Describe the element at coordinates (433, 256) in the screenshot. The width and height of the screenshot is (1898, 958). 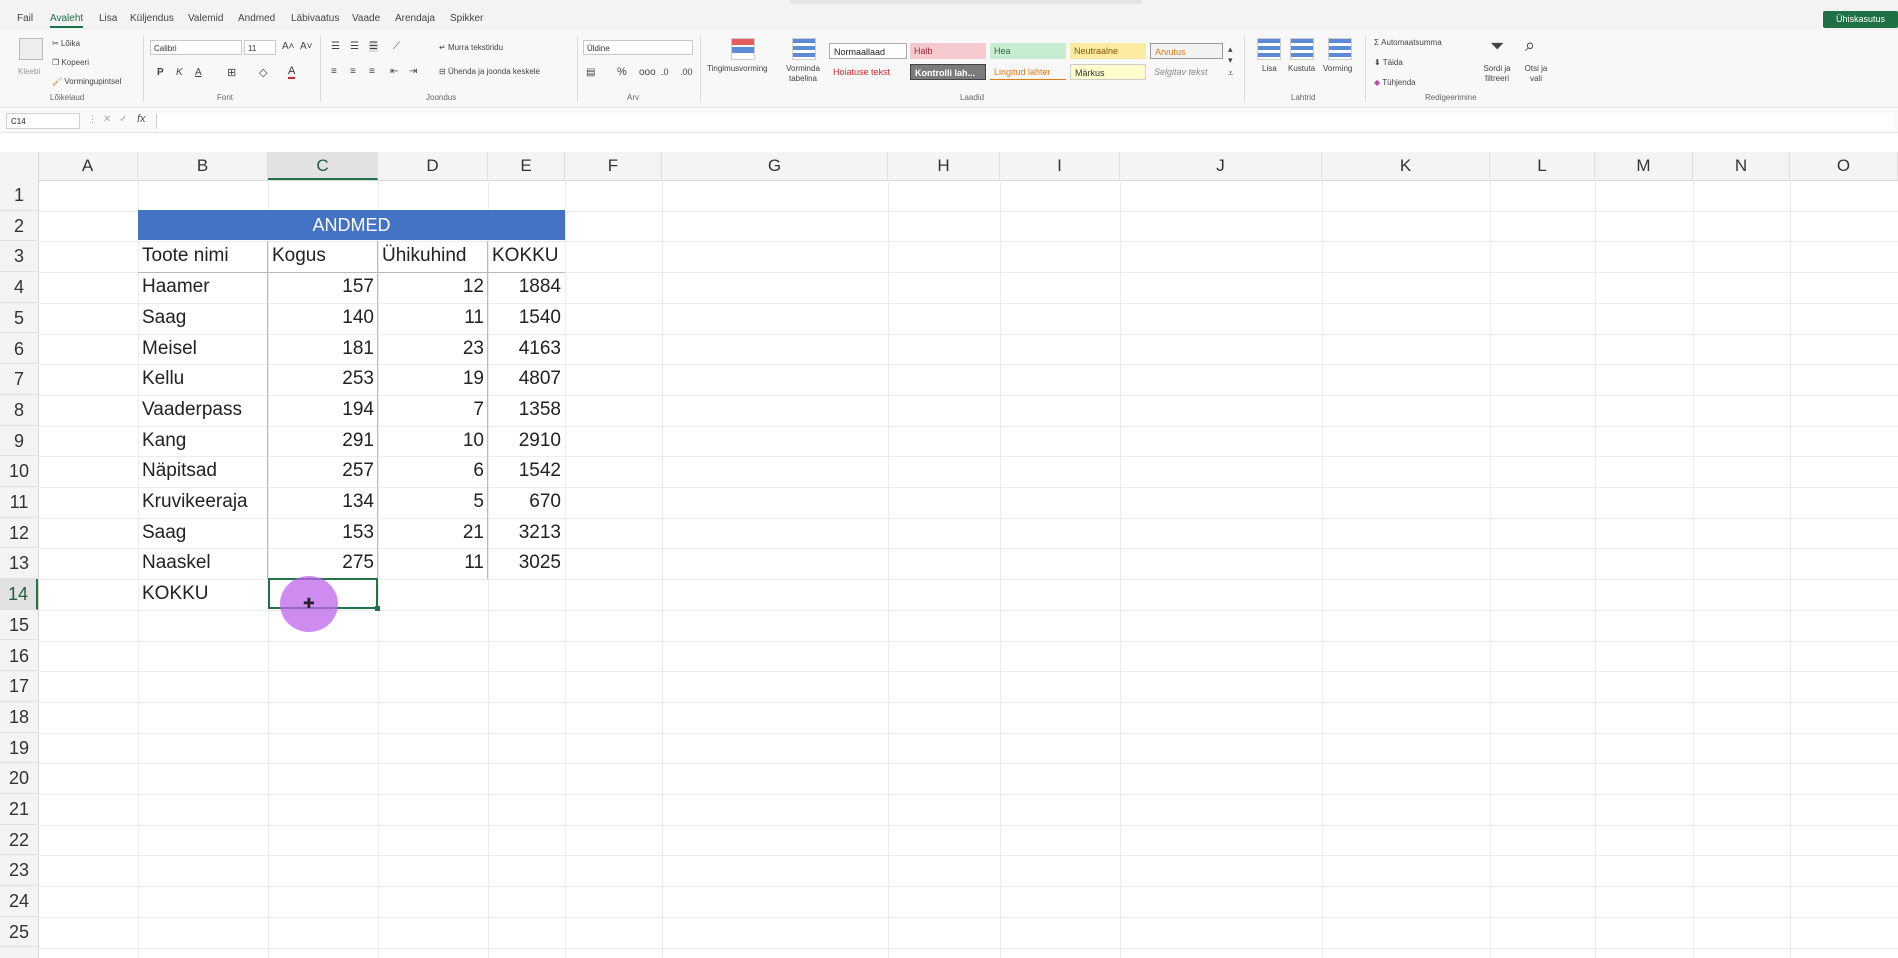
I see `table-header-cell: Ühikuhind` at that location.